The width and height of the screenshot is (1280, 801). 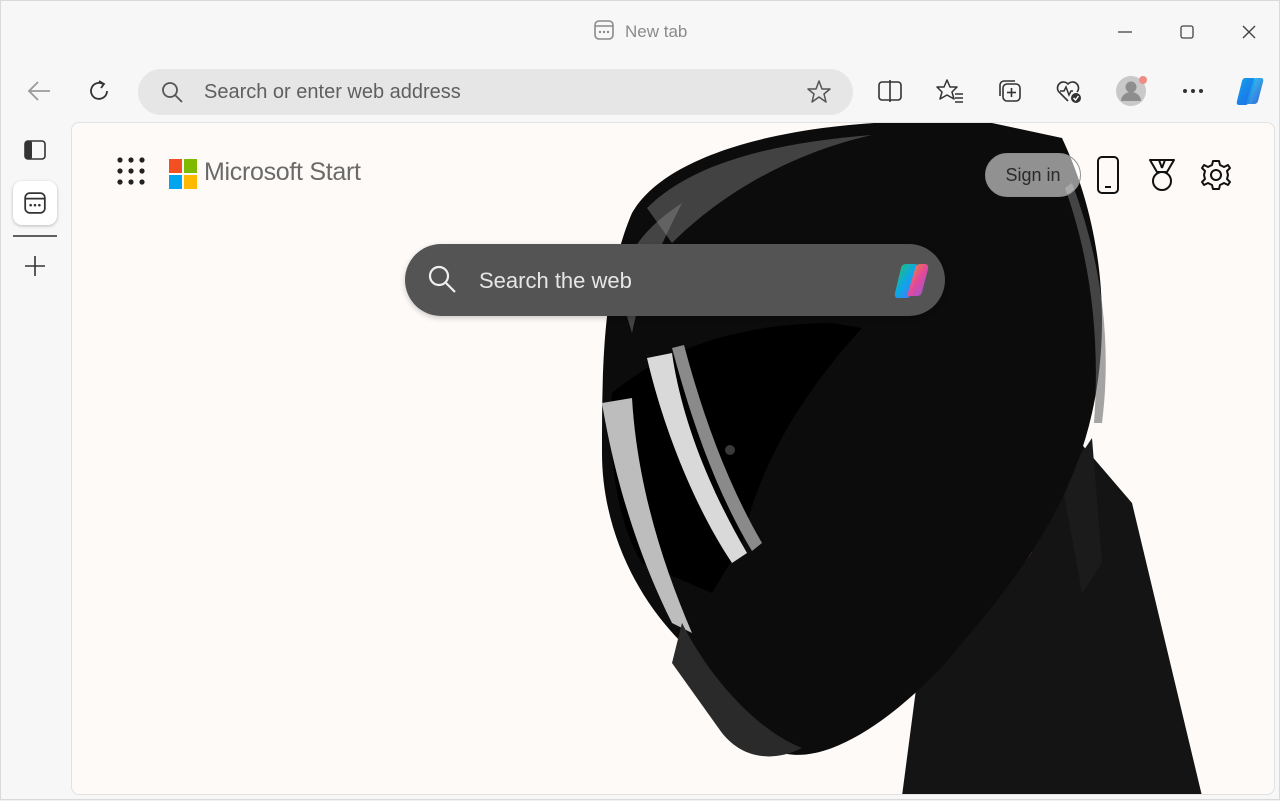 I want to click on settings-gear-icon, so click(x=1216, y=175).